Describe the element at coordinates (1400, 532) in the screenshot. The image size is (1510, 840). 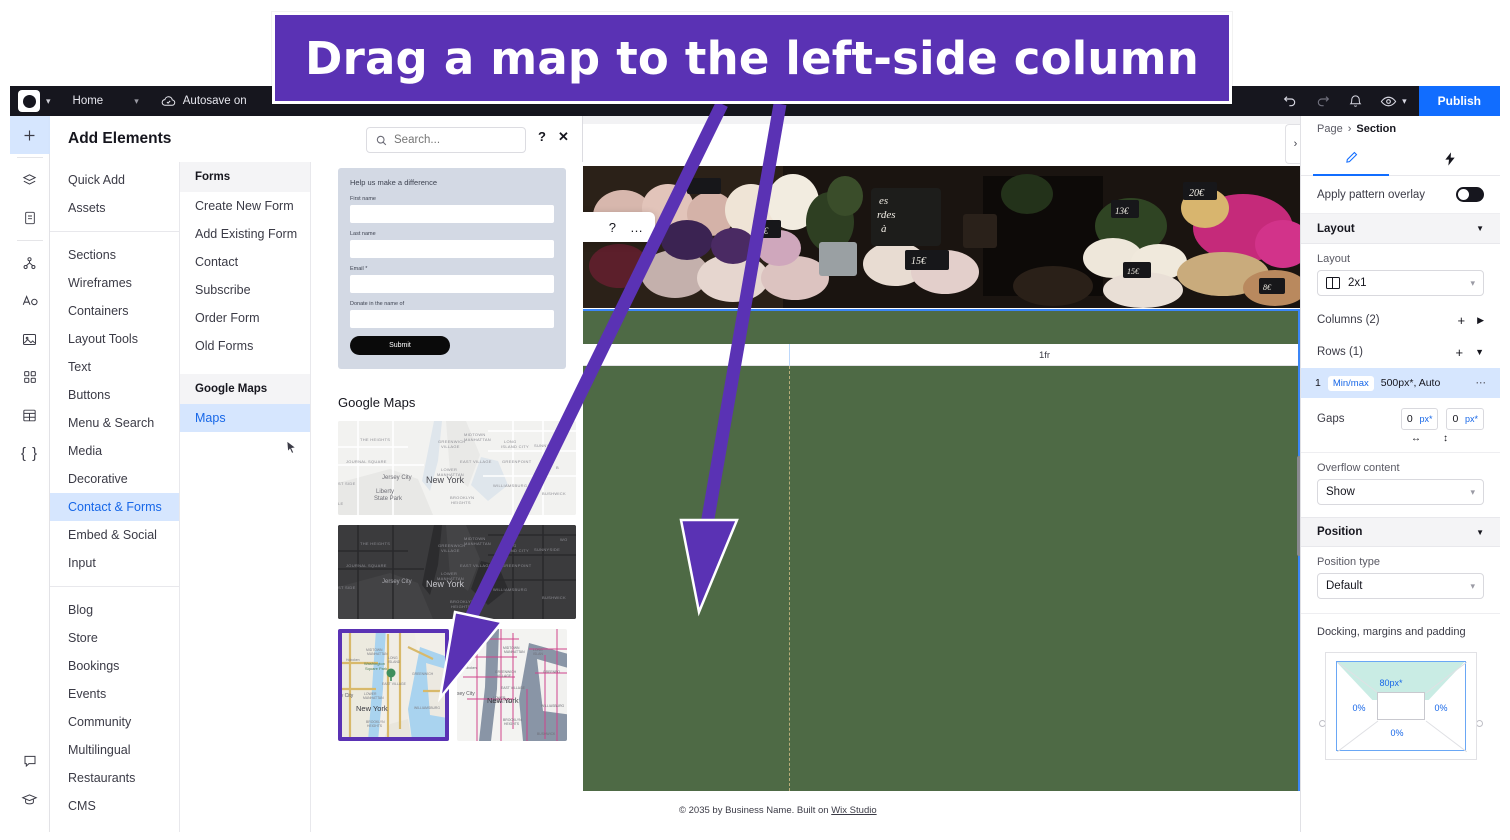
I see `position-section-header: Position ▼` at that location.